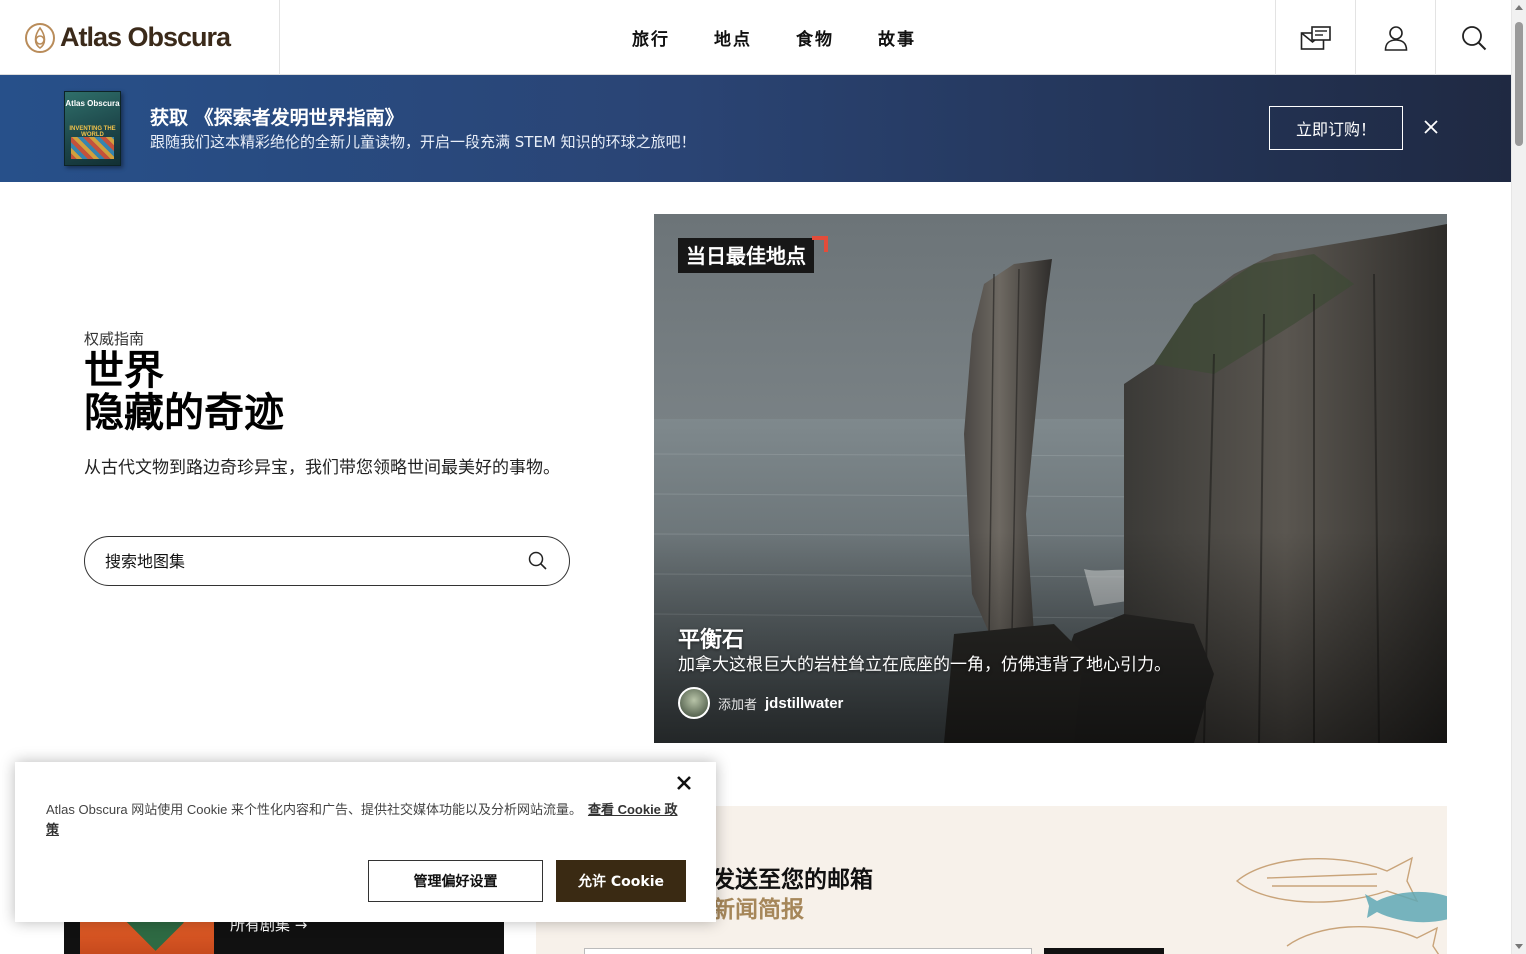 The image size is (1526, 954). I want to click on atlas-search-box, so click(327, 561).